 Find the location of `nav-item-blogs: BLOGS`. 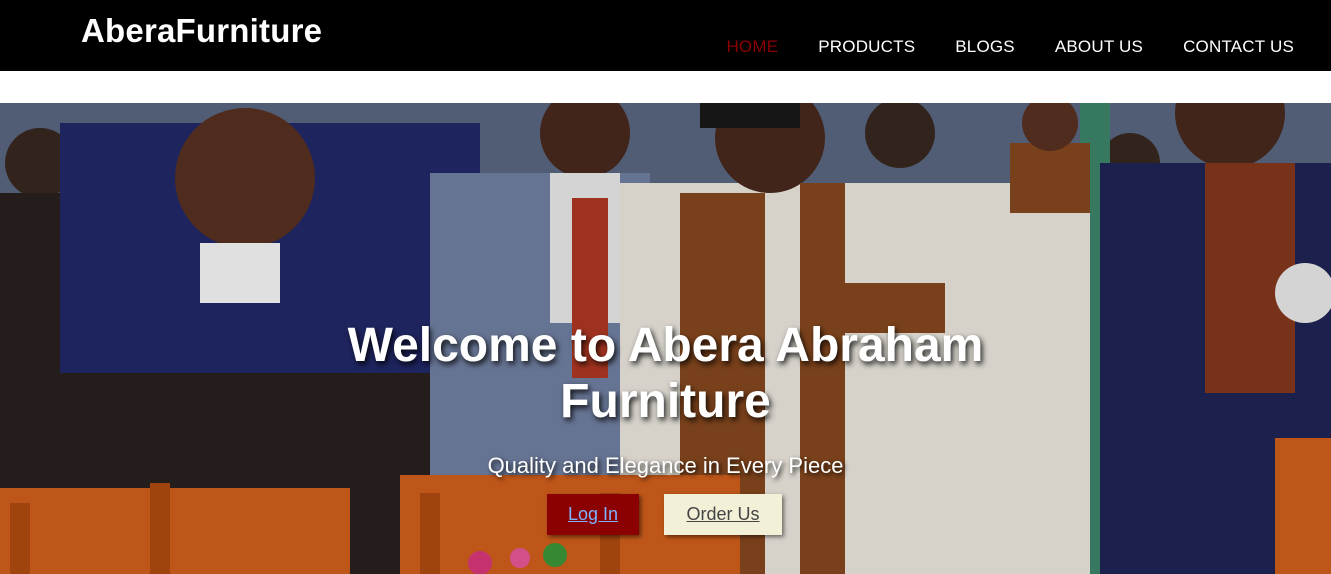

nav-item-blogs: BLOGS is located at coordinates (985, 47).